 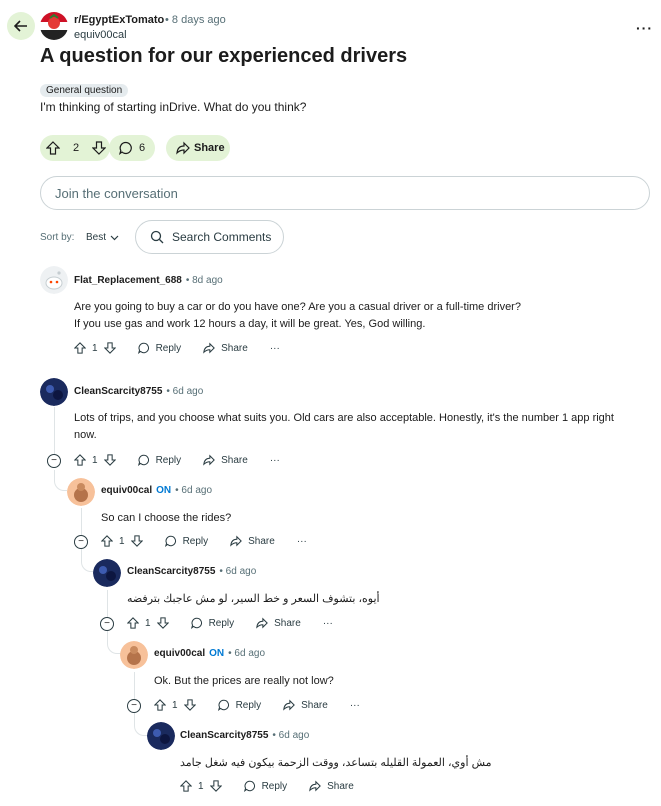 I want to click on subreddit-avatar, so click(x=54, y=26).